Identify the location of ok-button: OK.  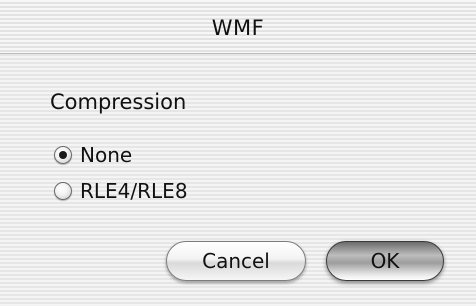
(385, 261).